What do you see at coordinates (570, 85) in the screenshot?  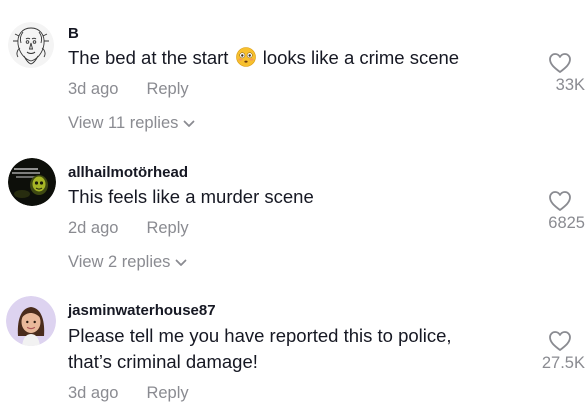 I see `like-count: 33K` at bounding box center [570, 85].